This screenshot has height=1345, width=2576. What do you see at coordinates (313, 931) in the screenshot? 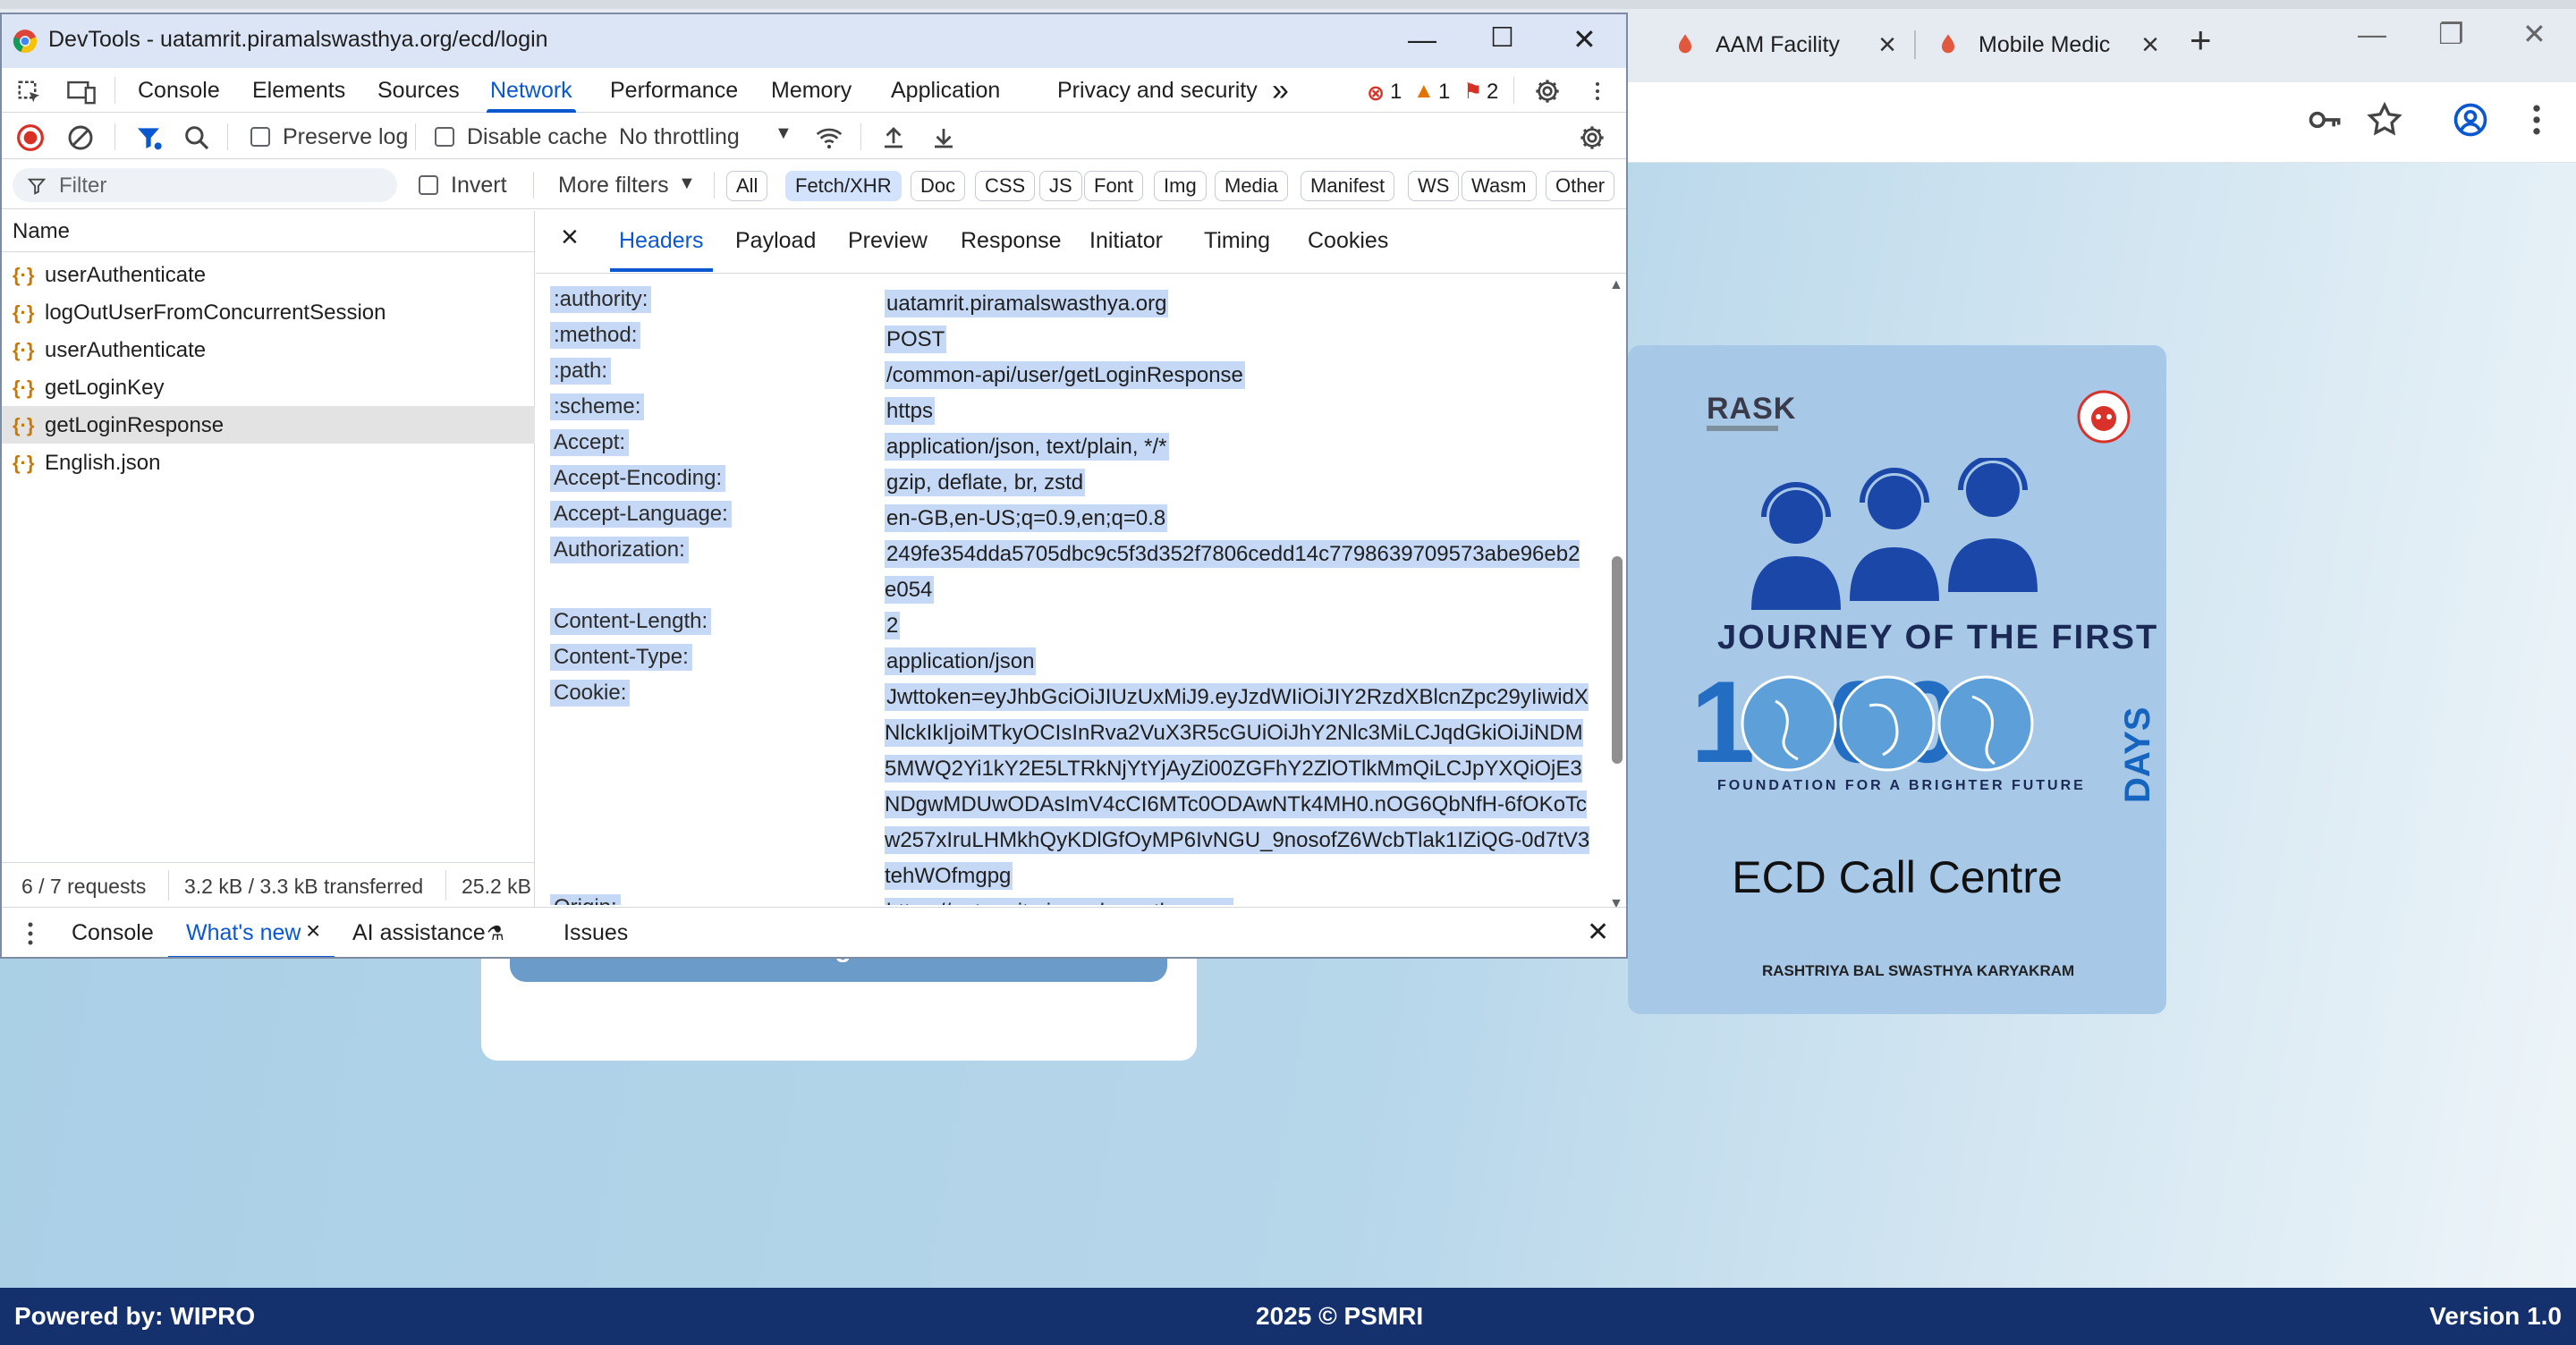
I see `whats-new-close-icon: ×` at bounding box center [313, 931].